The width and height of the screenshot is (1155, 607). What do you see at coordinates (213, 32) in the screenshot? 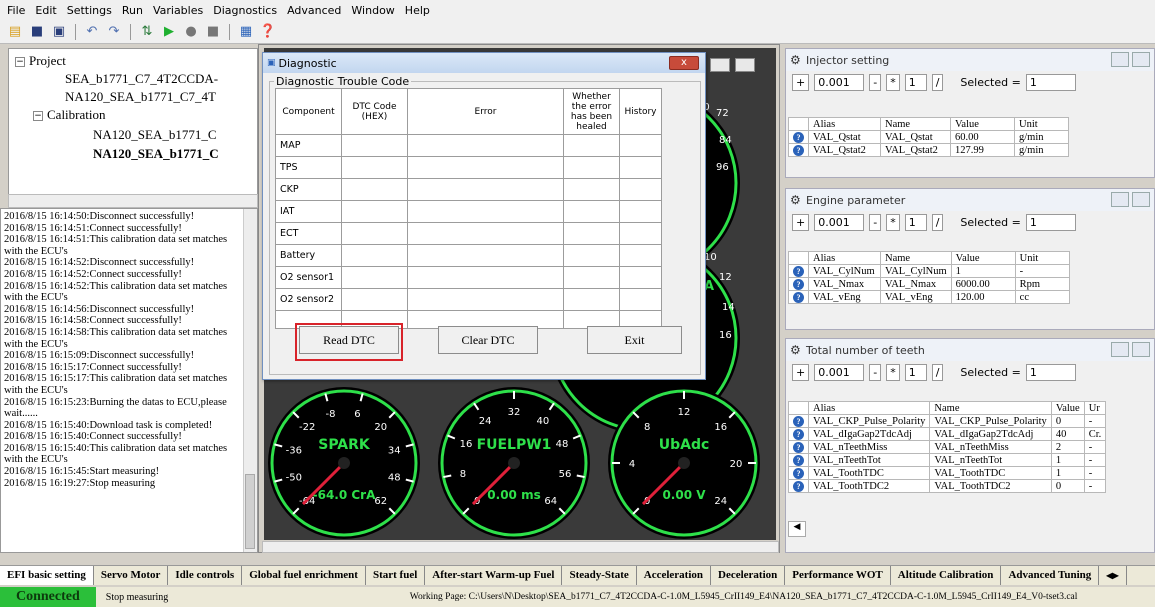
I see `stop-icon: ■` at bounding box center [213, 32].